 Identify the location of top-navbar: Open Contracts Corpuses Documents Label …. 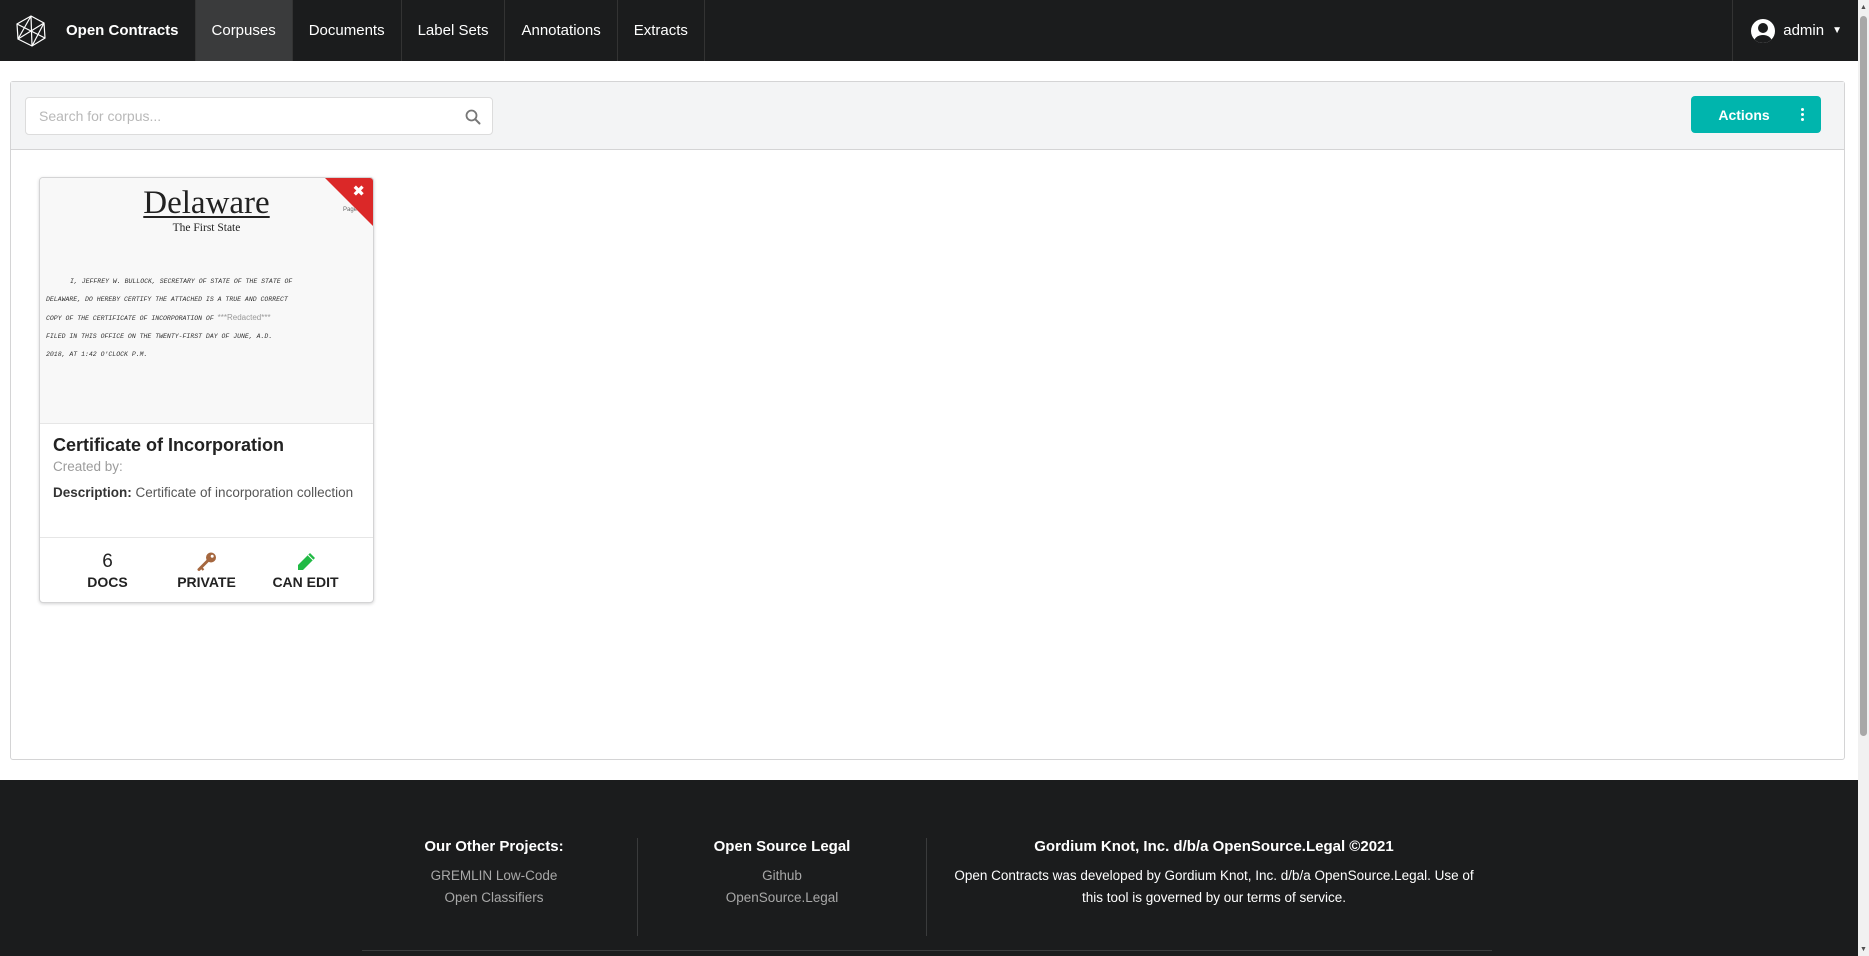
(929, 30).